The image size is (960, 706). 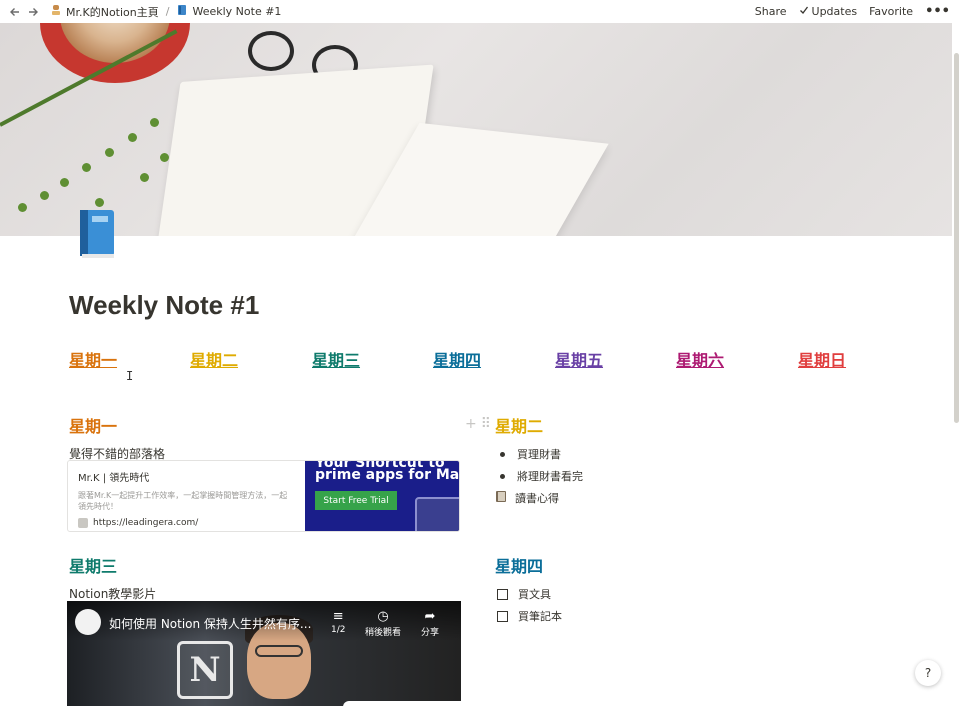 What do you see at coordinates (214, 359) in the screenshot?
I see `day-link-tuesday: 星期二` at bounding box center [214, 359].